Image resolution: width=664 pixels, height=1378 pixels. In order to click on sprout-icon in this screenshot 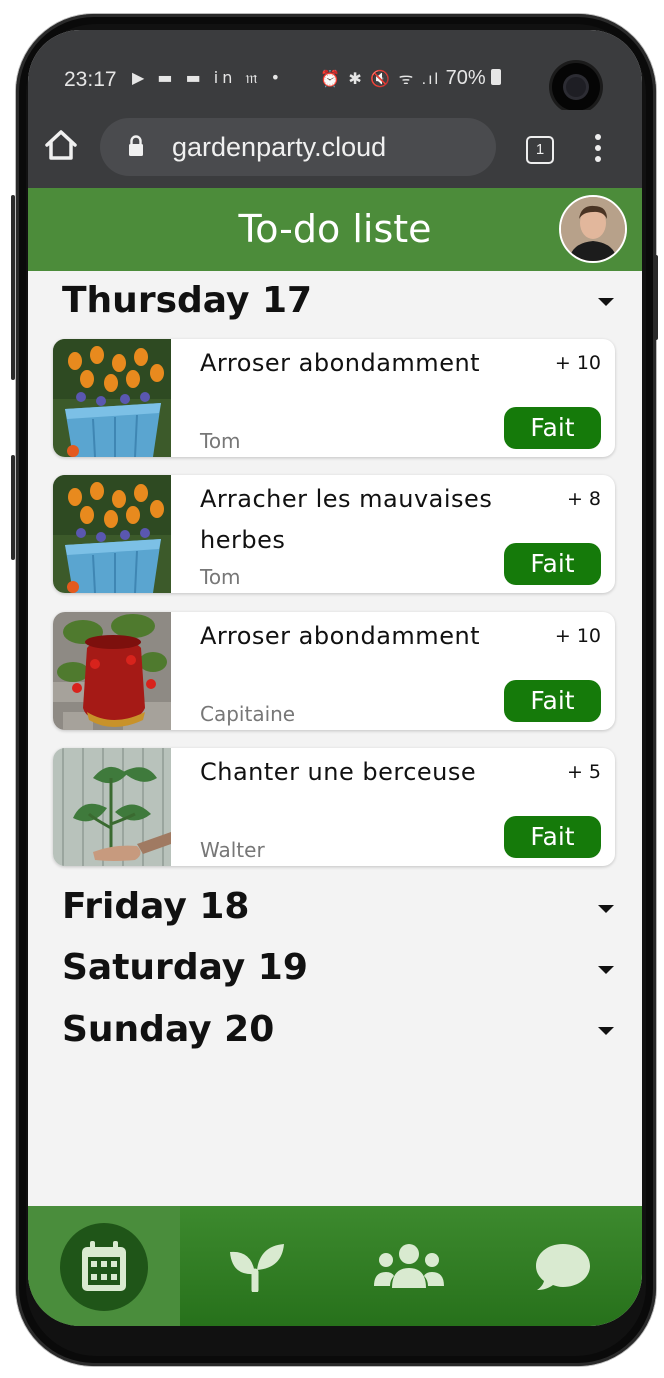, I will do `click(257, 1268)`.